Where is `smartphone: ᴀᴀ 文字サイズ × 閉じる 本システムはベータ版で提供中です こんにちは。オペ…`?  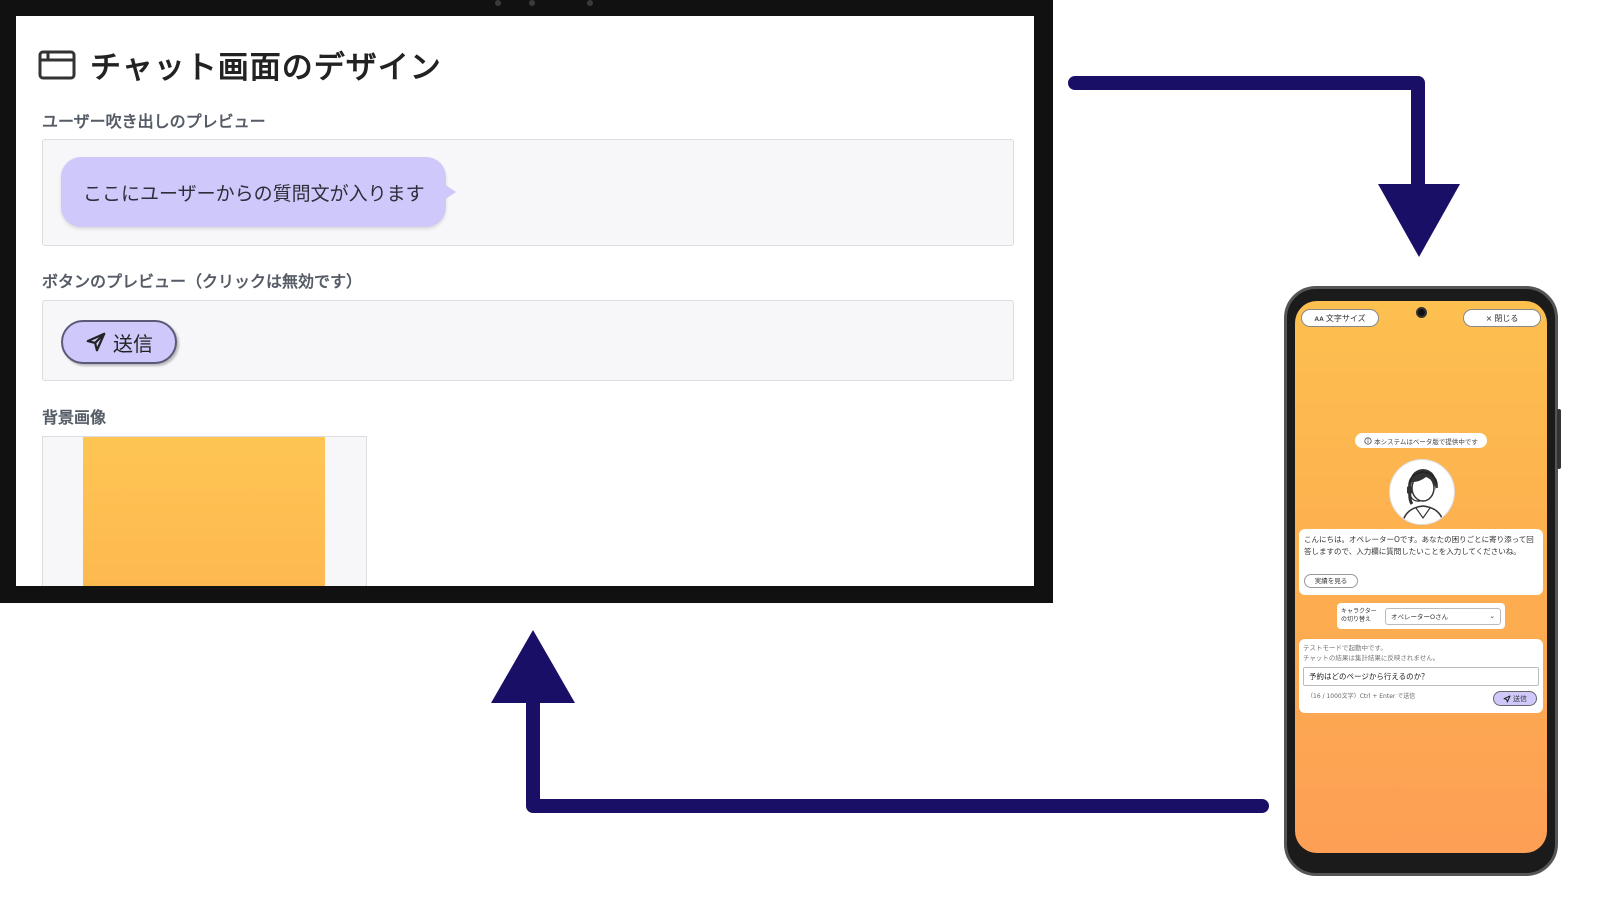 smartphone: ᴀᴀ 文字サイズ × 閉じる 本システムはベータ版で提供中です こんにちは。オペ… is located at coordinates (1422, 581).